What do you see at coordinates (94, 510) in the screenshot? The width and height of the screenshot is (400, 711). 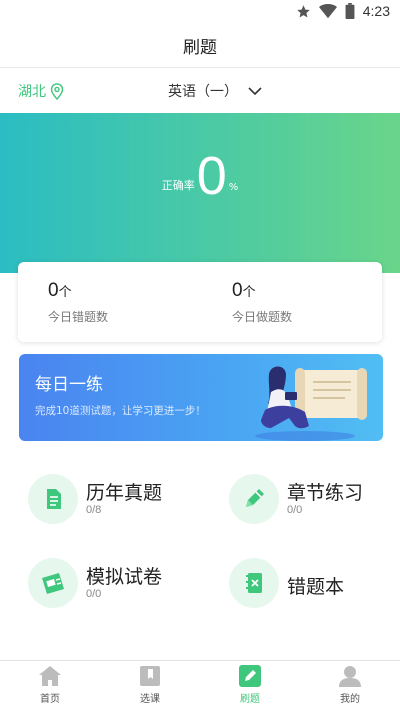 I see `feature-count: 0/8` at bounding box center [94, 510].